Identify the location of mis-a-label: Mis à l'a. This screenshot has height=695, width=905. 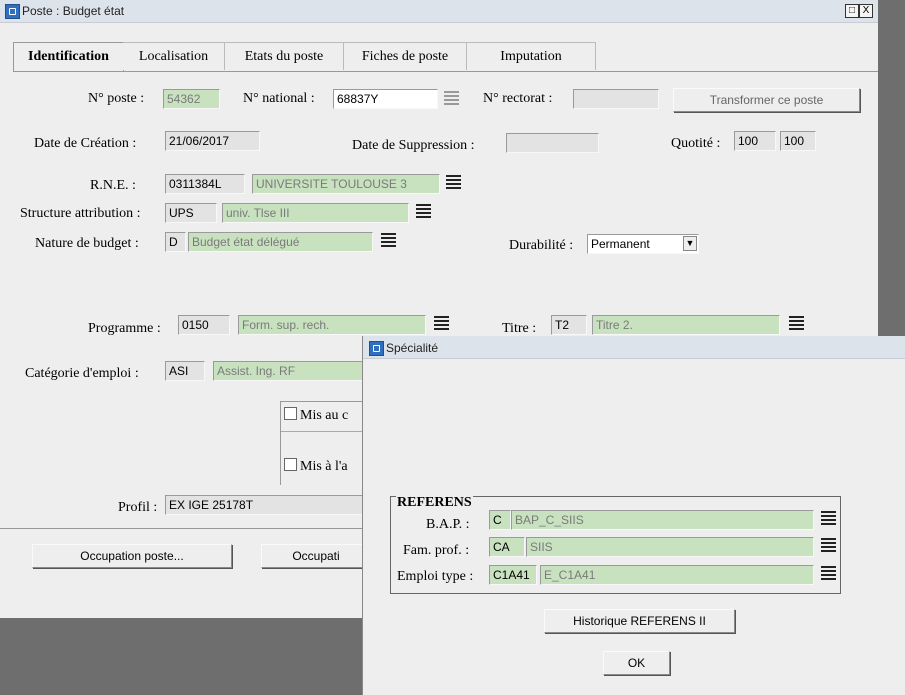
(324, 466).